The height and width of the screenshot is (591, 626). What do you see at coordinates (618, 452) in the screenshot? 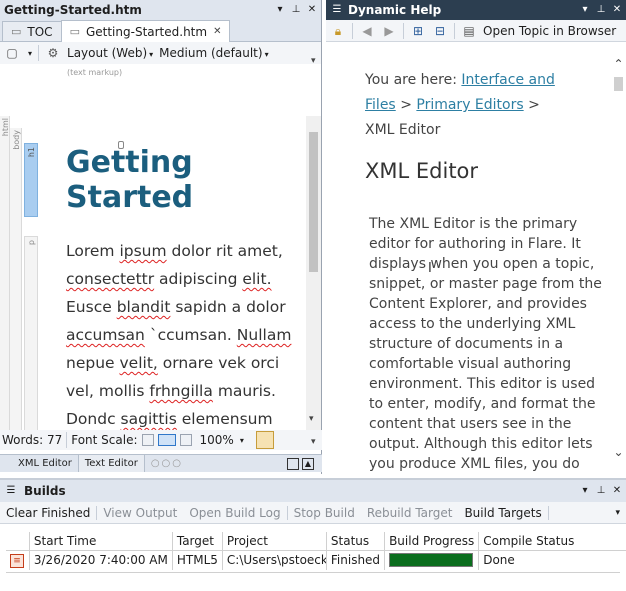
I see `scroll-down-icon: ⌄` at bounding box center [618, 452].